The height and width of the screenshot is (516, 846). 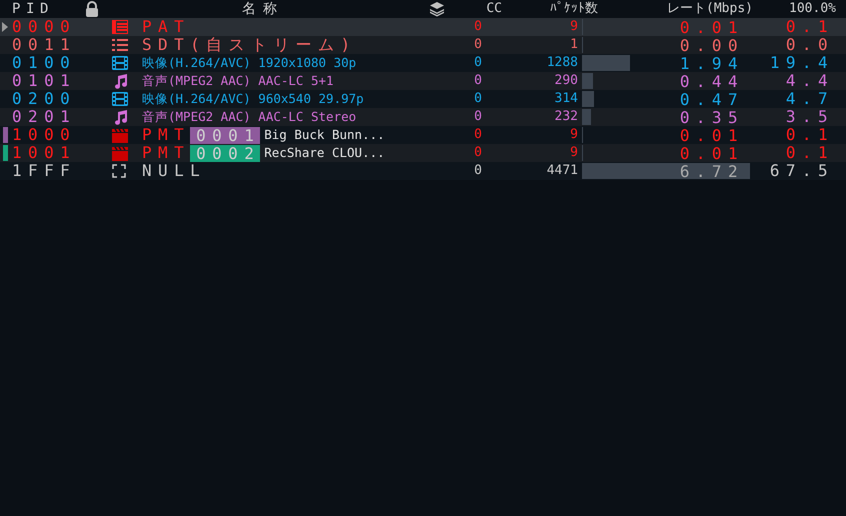 I want to click on pid-text: 0100, so click(x=44, y=62).